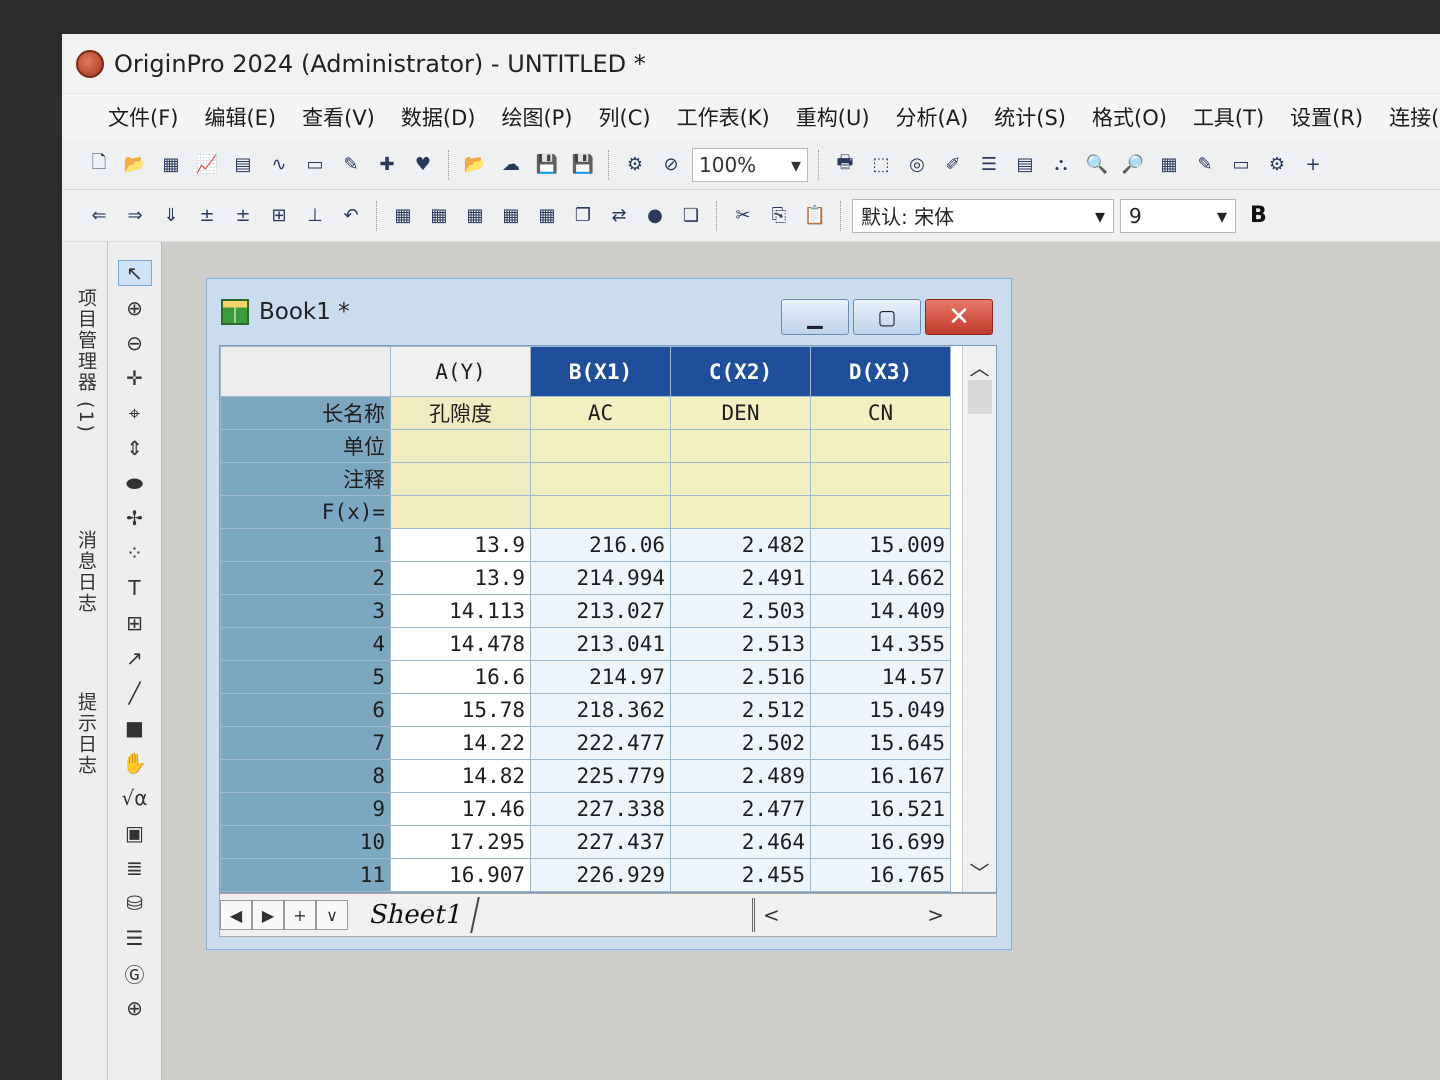 This screenshot has height=1080, width=1440. I want to click on data-cell: 14.57, so click(880, 677).